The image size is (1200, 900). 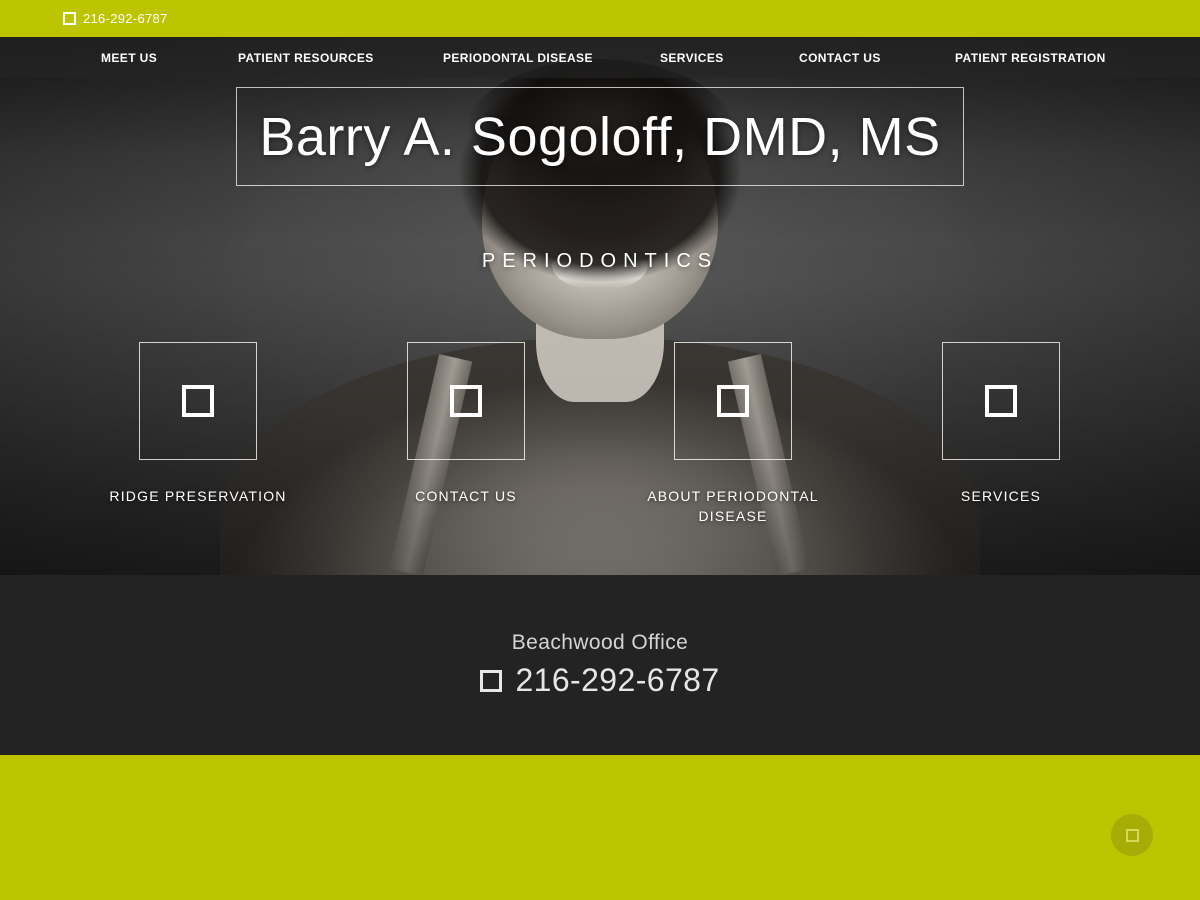 I want to click on nav-item-meet-us: MEET US, so click(x=129, y=57).